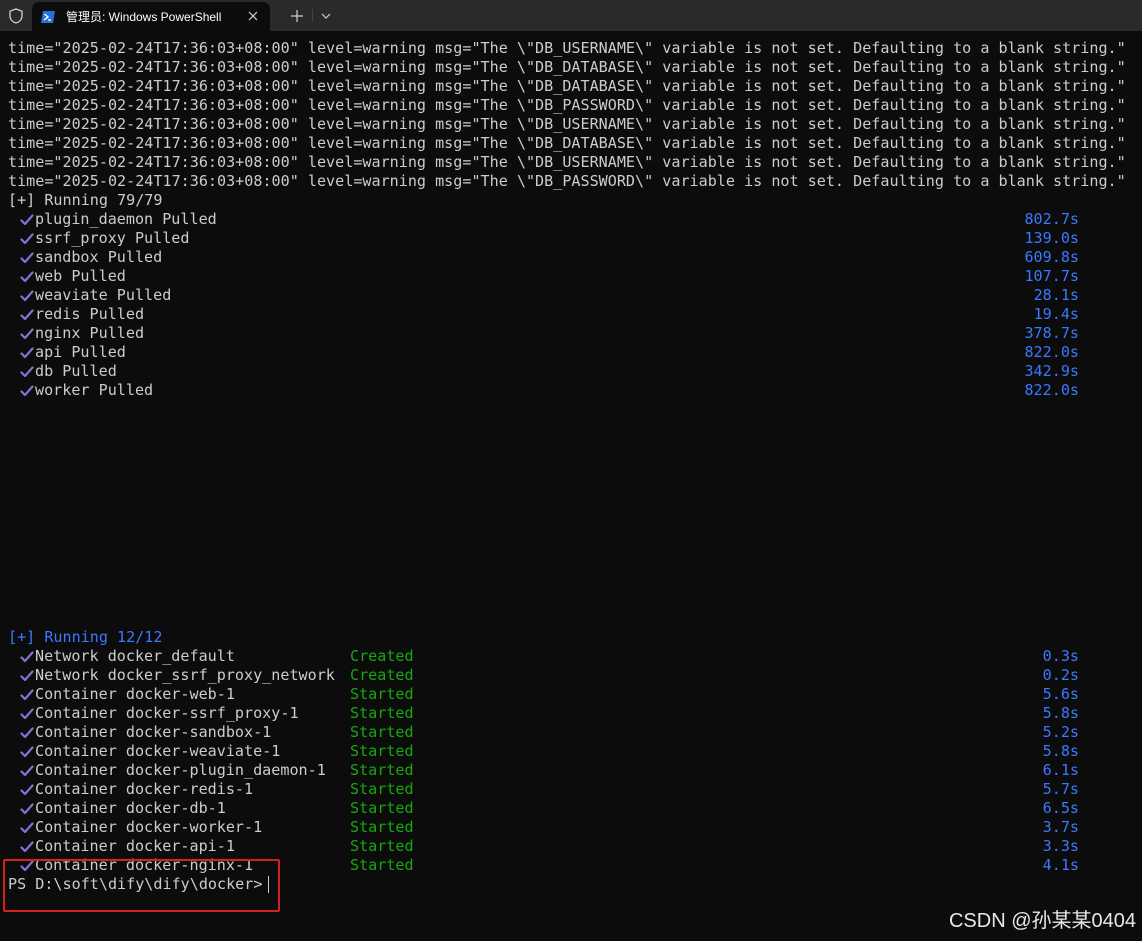  I want to click on plus-icon, so click(297, 15).